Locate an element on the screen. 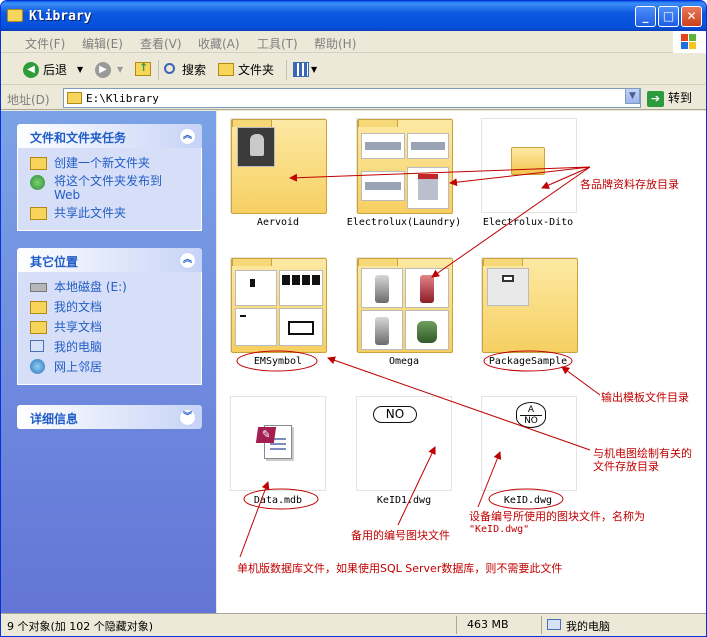 This screenshot has width=707, height=637. file-label: Electrolux-Dito is located at coordinates (528, 222).